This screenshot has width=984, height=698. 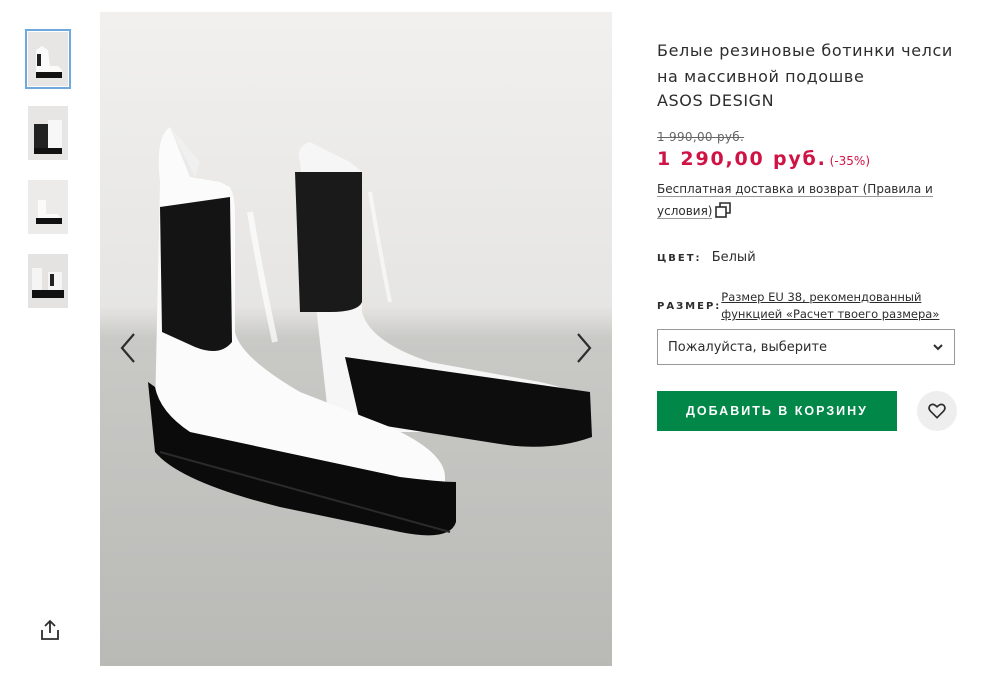 I want to click on size-label: РАЗМЕР:, so click(x=689, y=306).